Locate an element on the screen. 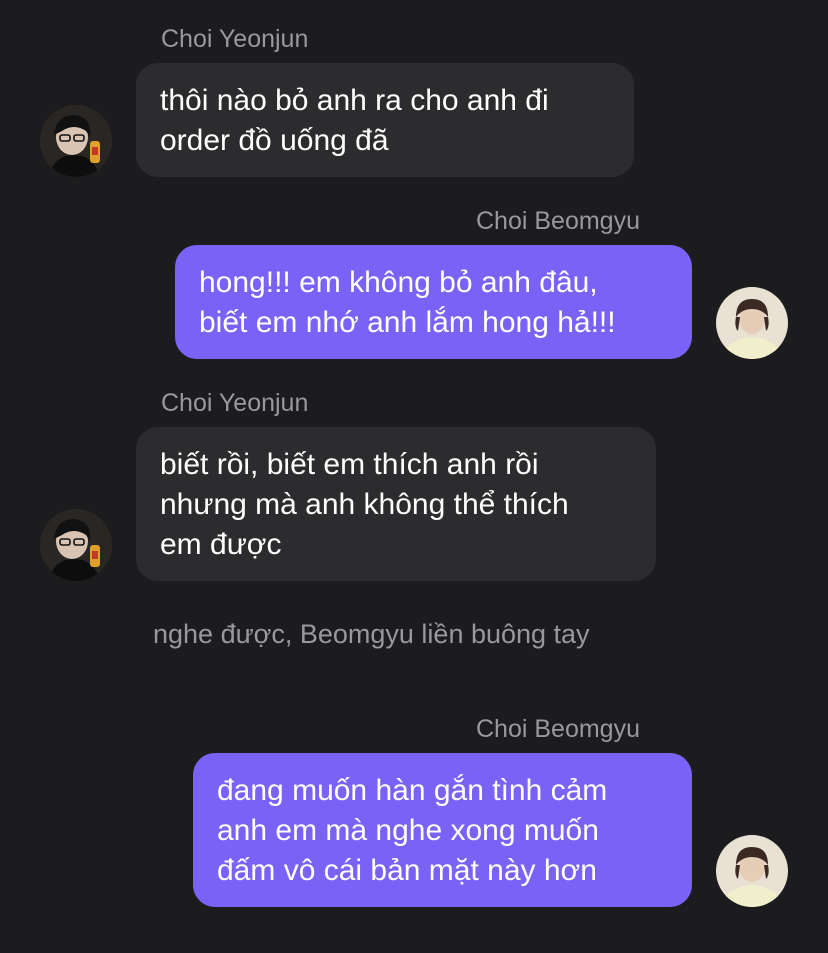 The width and height of the screenshot is (828, 953). message-text-line: nhưng mà anh không thể thích is located at coordinates (364, 504).